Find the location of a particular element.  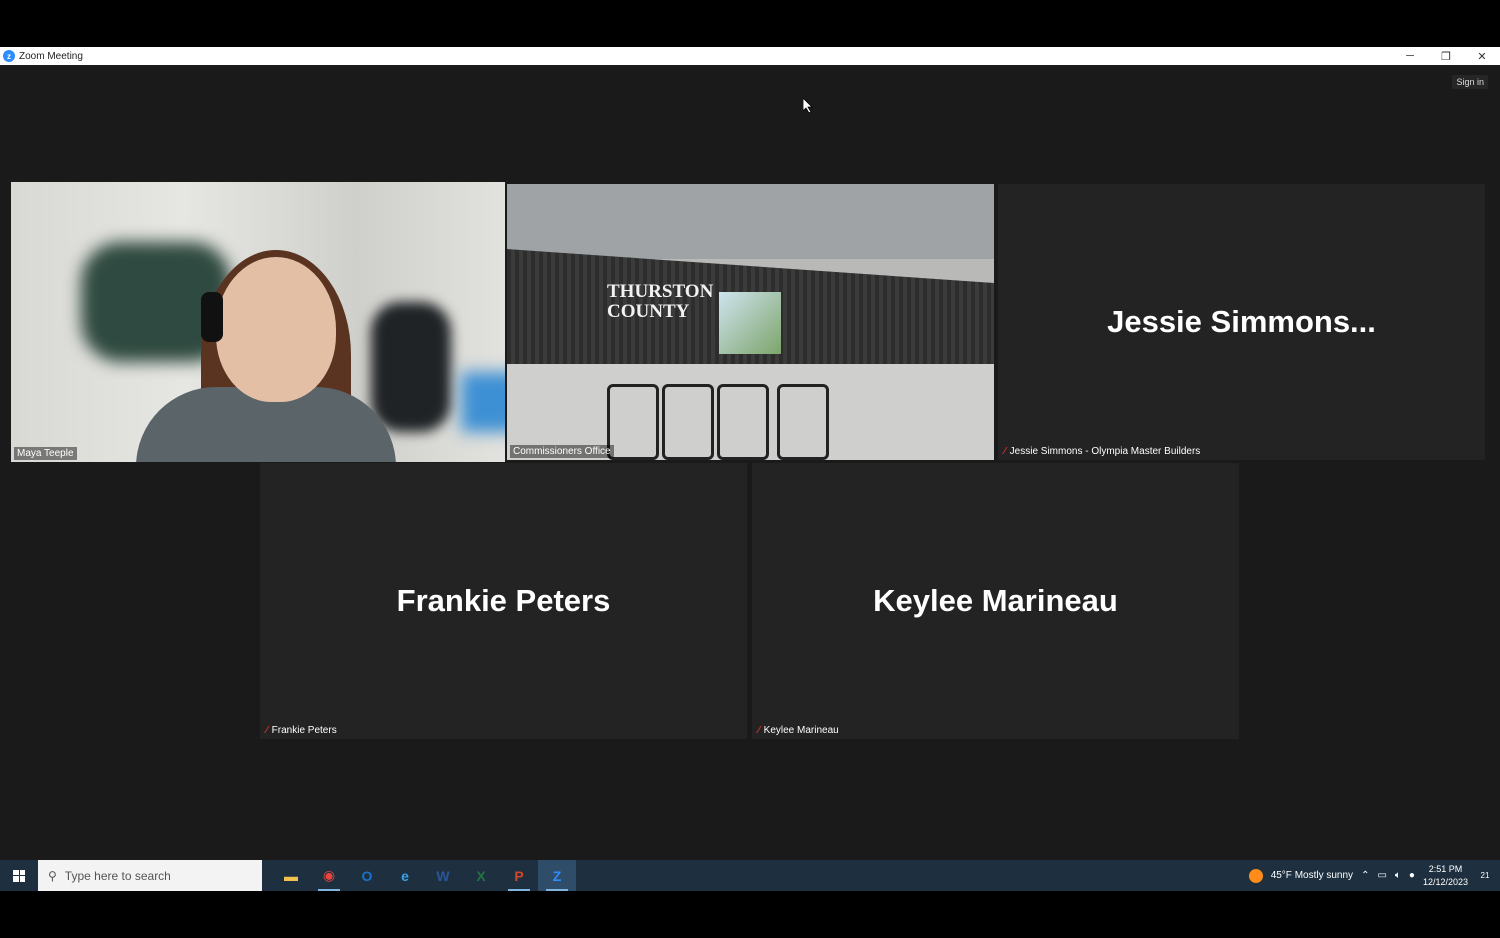

video-tile-keylee: Keylee Marineau ⁄ Keylee Marineau is located at coordinates (995, 601).